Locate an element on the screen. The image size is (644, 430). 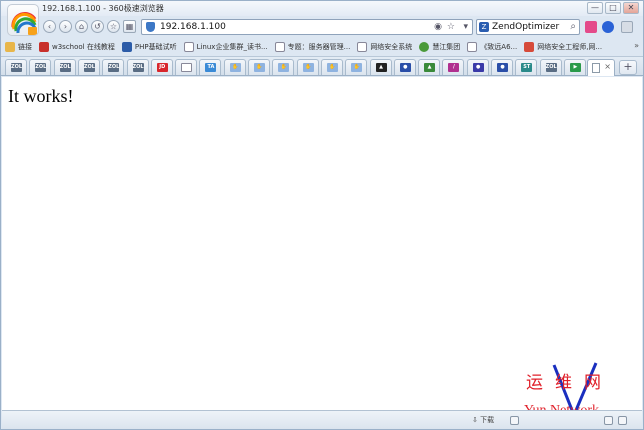
bookmark-item: PHP基础试听 is located at coordinates (149, 47).